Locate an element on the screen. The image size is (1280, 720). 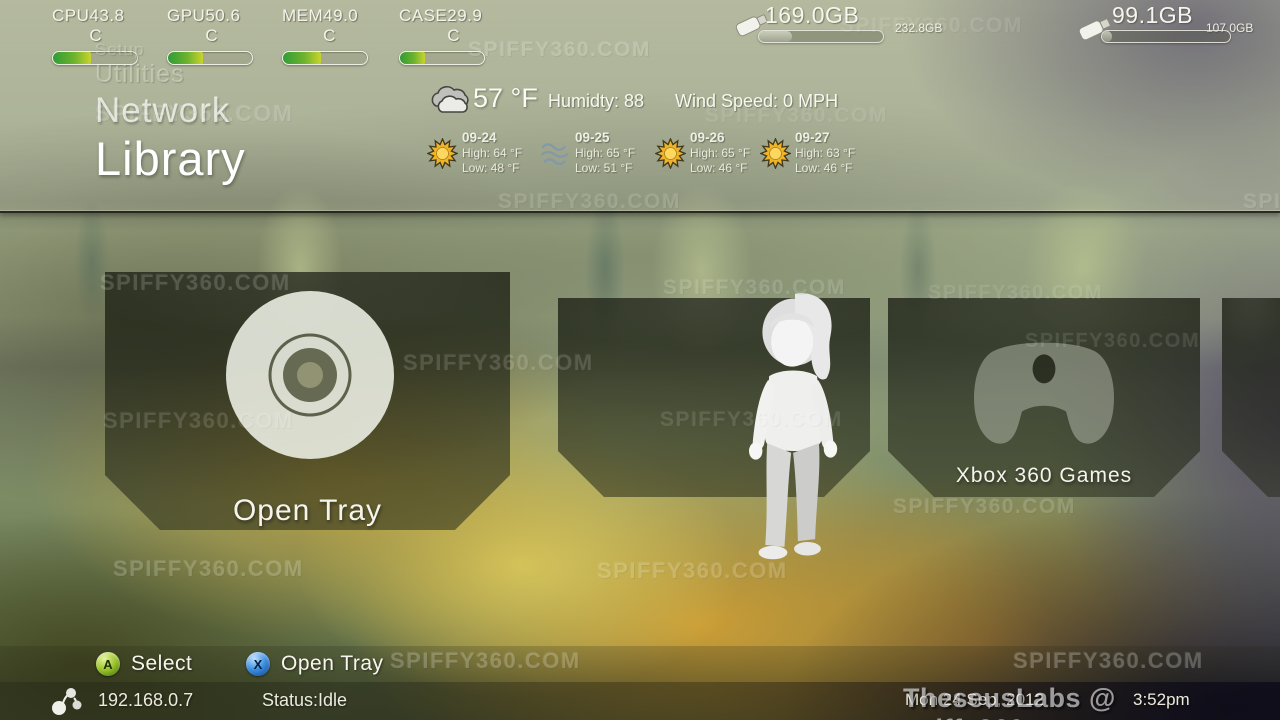
tile-next-partial is located at coordinates (1251, 397).